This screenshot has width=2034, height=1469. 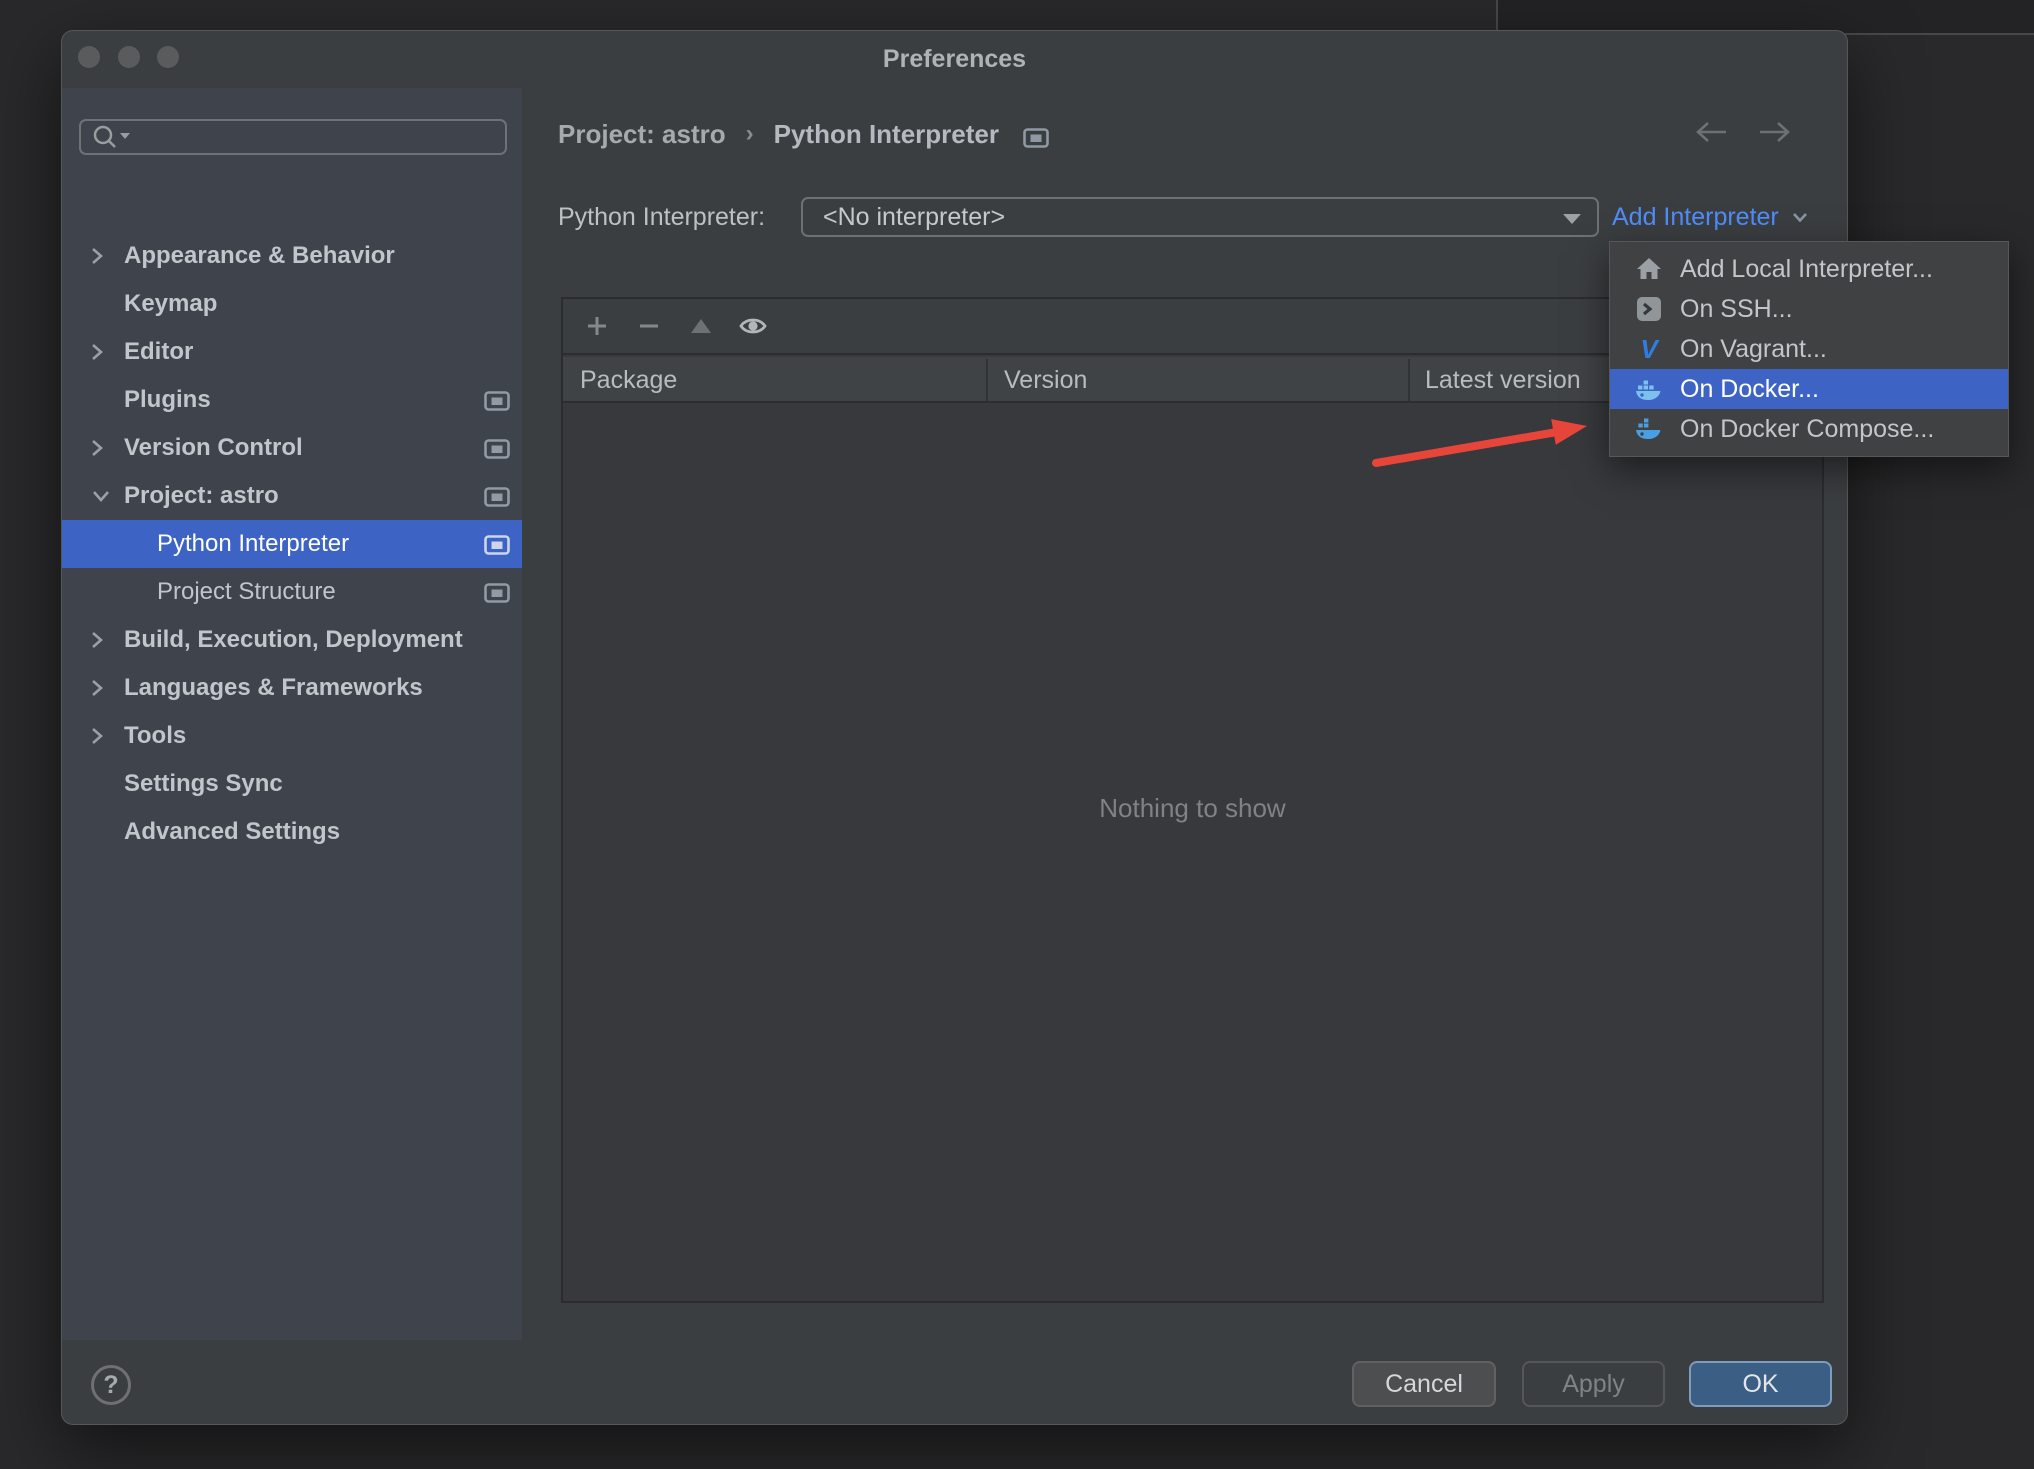 I want to click on sidebar-item-label: Project Structure, so click(x=246, y=591).